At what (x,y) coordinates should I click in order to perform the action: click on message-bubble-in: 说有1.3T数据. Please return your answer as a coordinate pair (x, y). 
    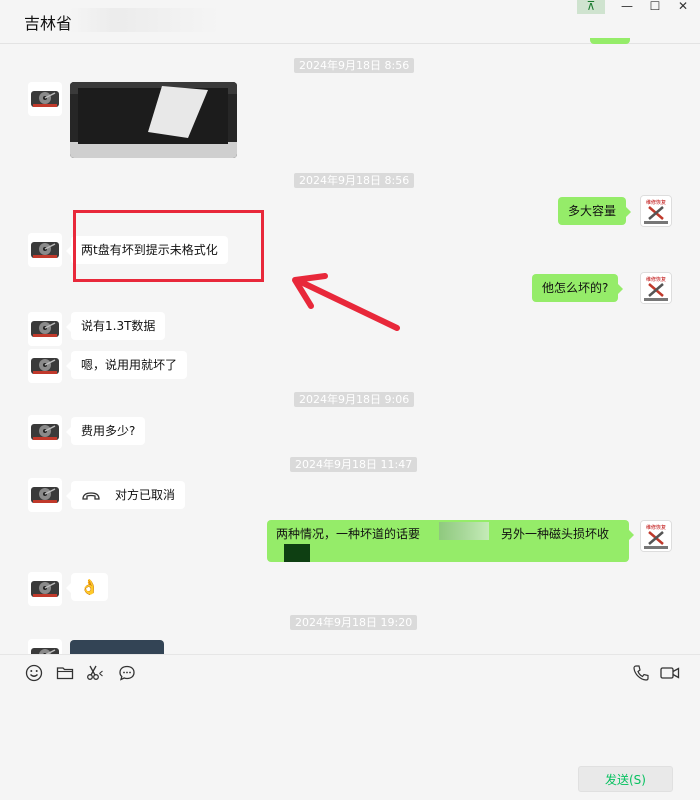
    Looking at the image, I should click on (115, 326).